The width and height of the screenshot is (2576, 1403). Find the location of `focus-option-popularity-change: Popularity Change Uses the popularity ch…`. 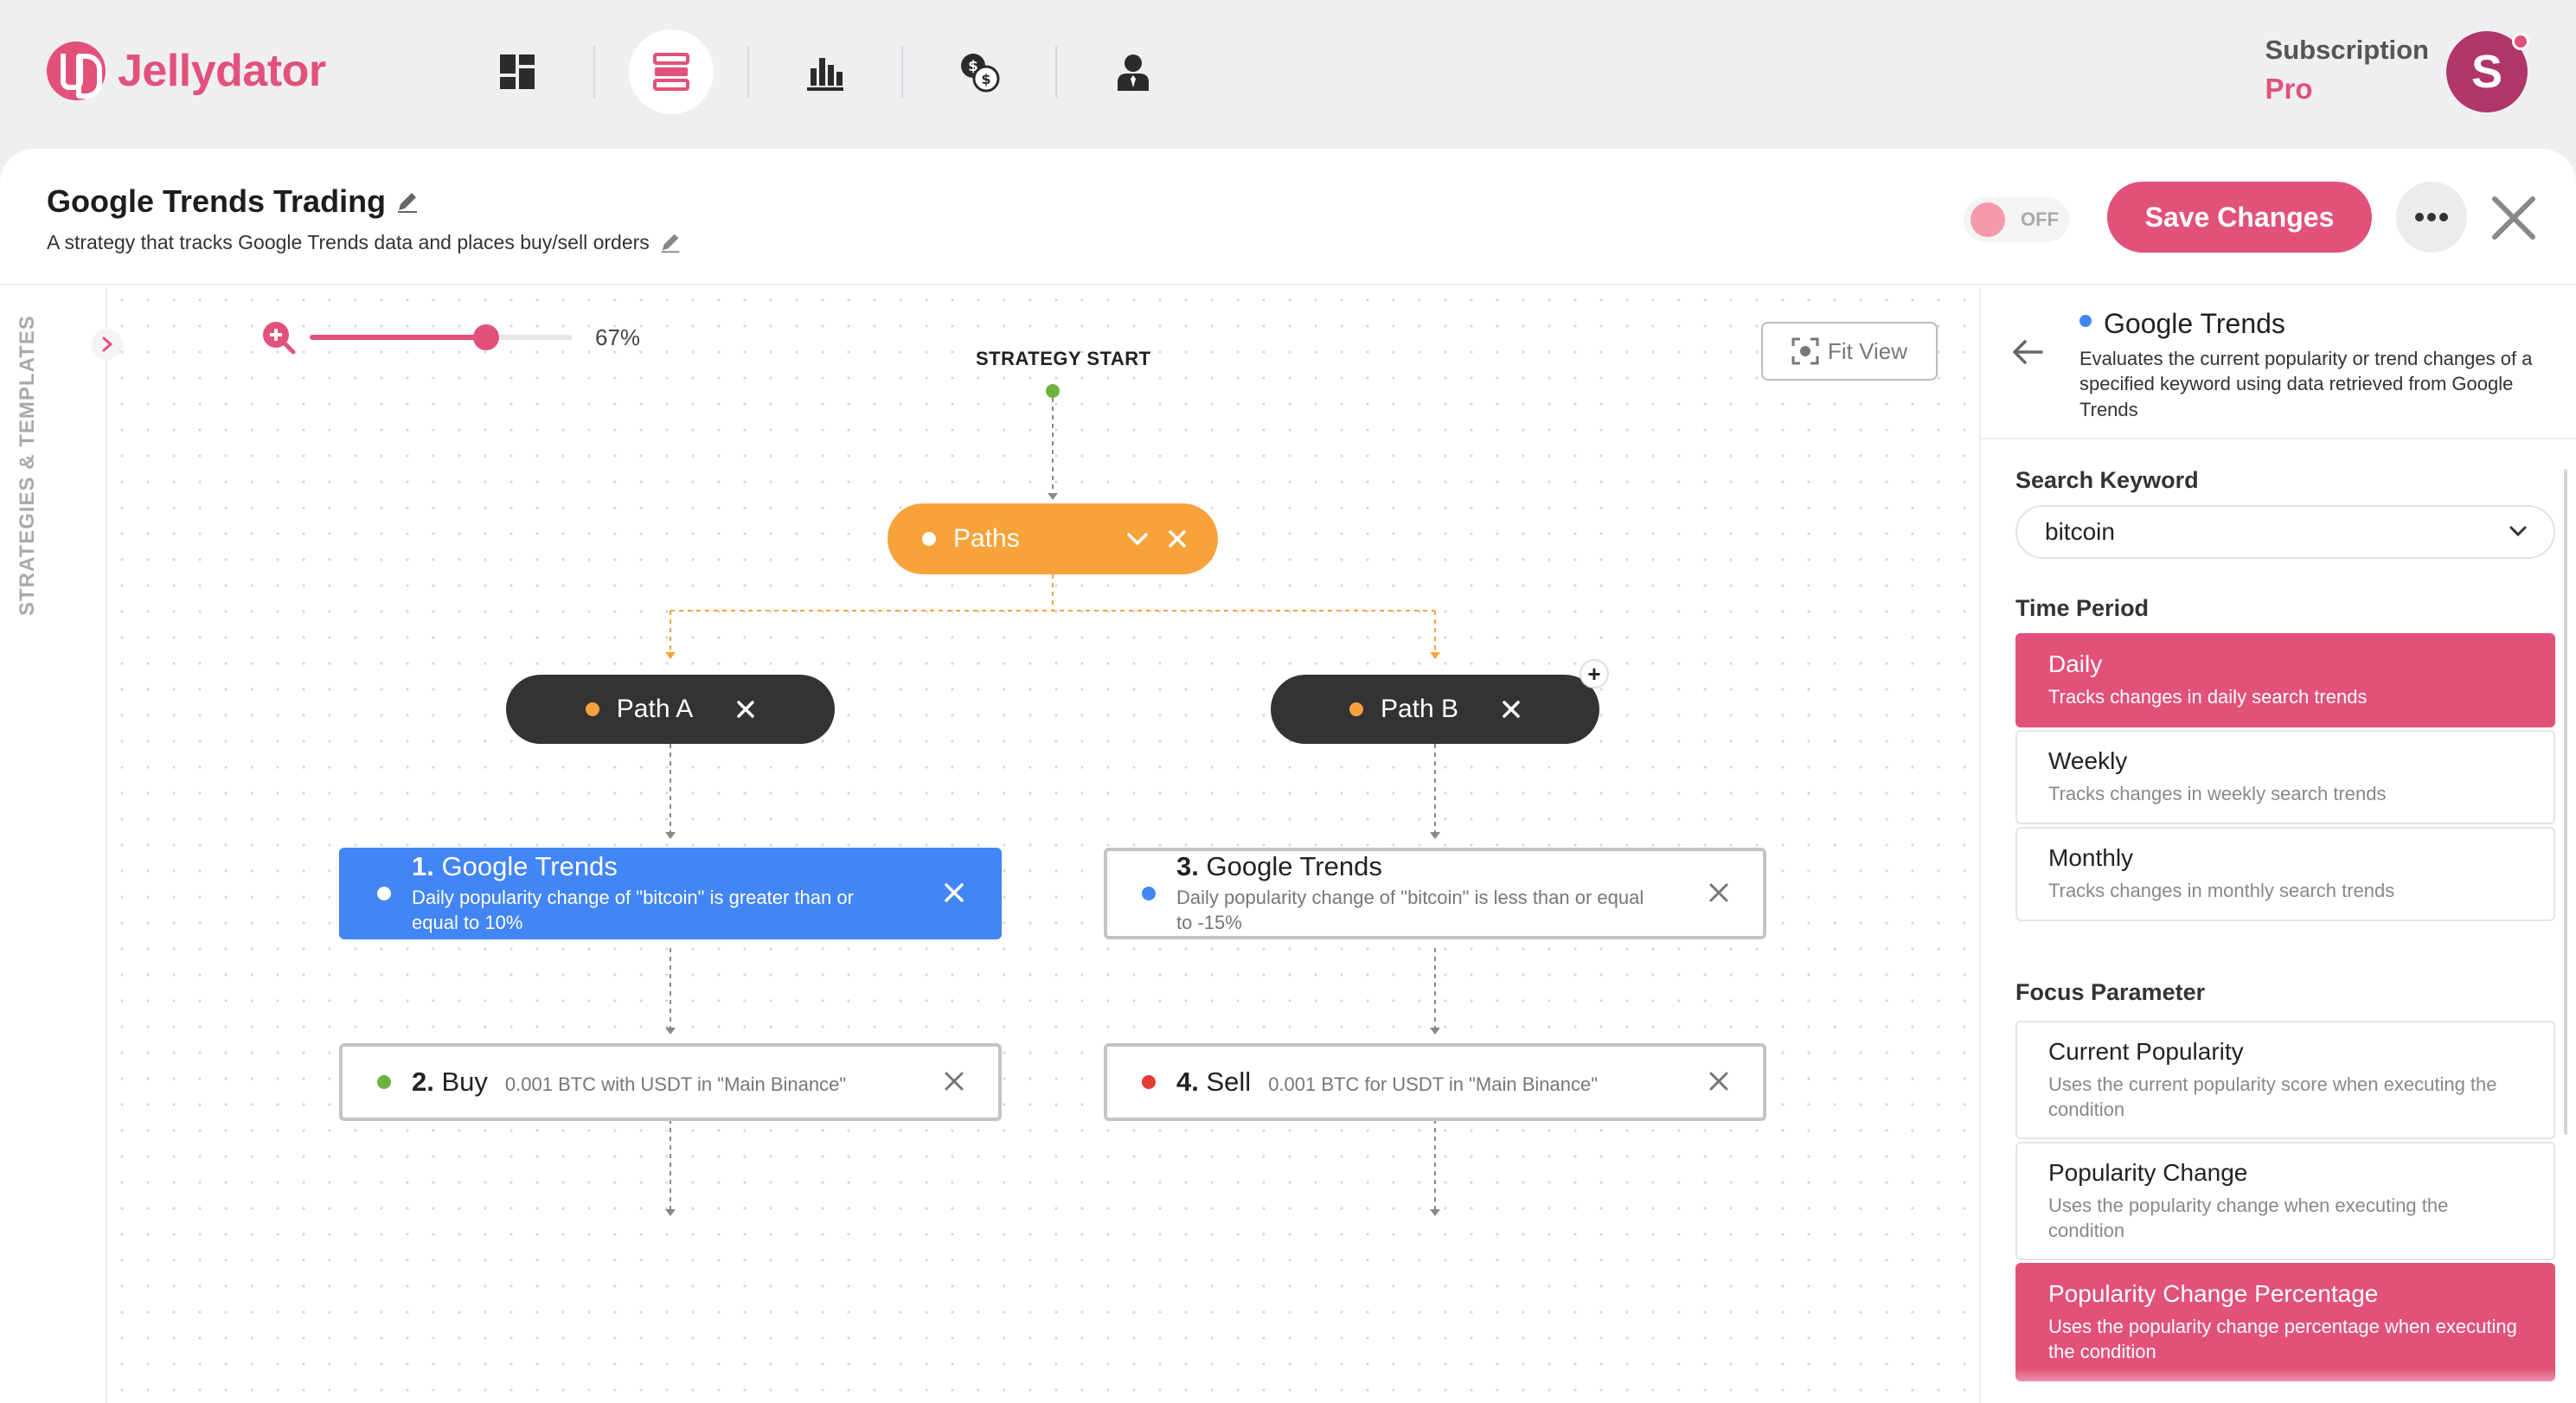

focus-option-popularity-change: Popularity Change Uses the popularity ch… is located at coordinates (2285, 1201).